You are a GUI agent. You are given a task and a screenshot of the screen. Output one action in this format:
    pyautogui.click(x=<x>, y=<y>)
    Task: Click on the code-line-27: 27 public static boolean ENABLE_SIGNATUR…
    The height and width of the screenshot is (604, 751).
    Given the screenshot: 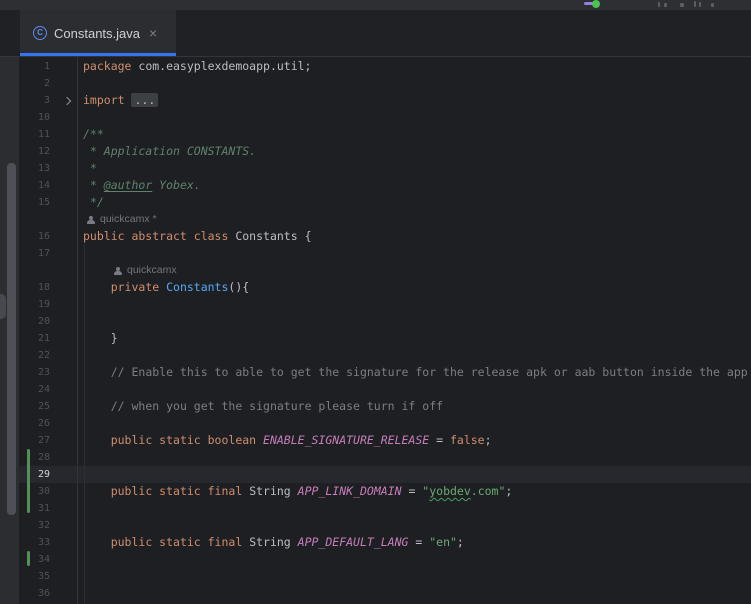 What is the action you would take?
    pyautogui.click(x=385, y=440)
    